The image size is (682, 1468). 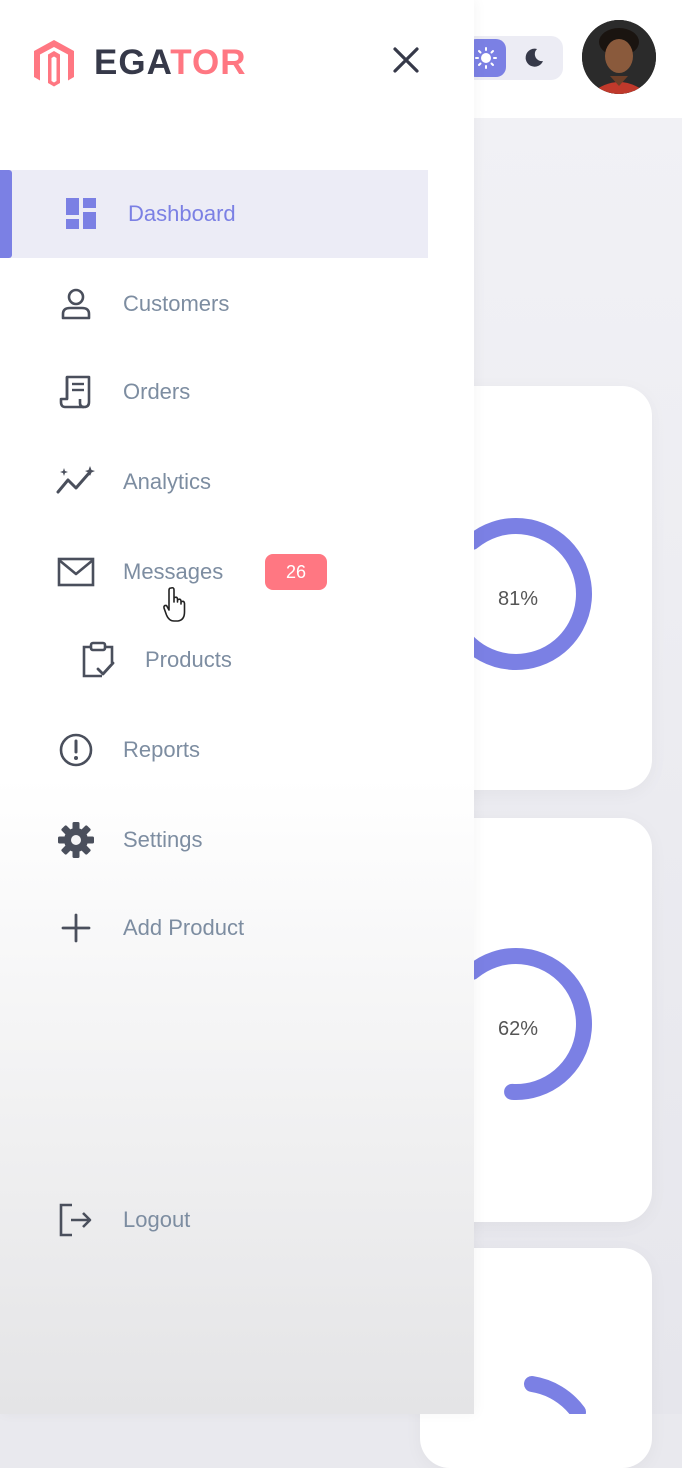 I want to click on sidebar-item-label: Settings, so click(x=163, y=839).